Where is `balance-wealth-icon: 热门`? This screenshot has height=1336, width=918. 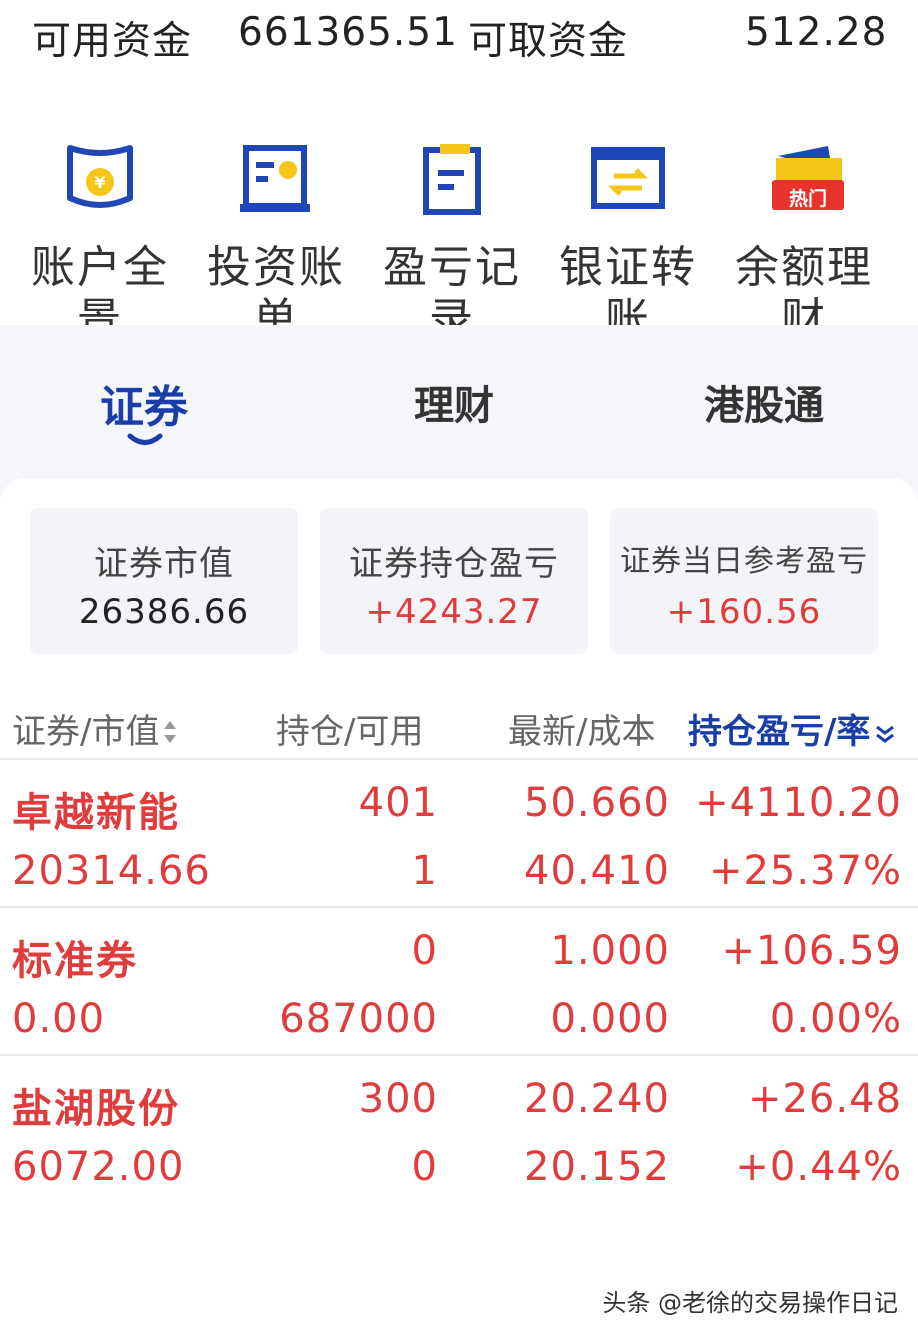 balance-wealth-icon: 热门 is located at coordinates (808, 180).